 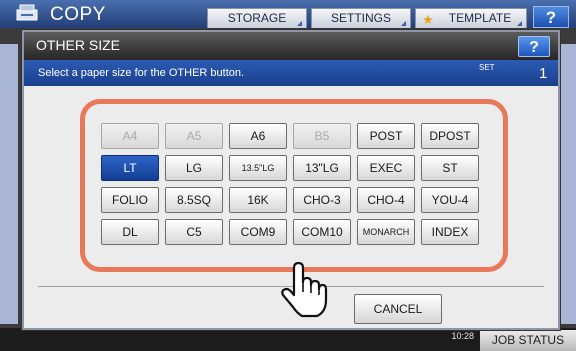 What do you see at coordinates (534, 46) in the screenshot?
I see `dialog-help-button: ?` at bounding box center [534, 46].